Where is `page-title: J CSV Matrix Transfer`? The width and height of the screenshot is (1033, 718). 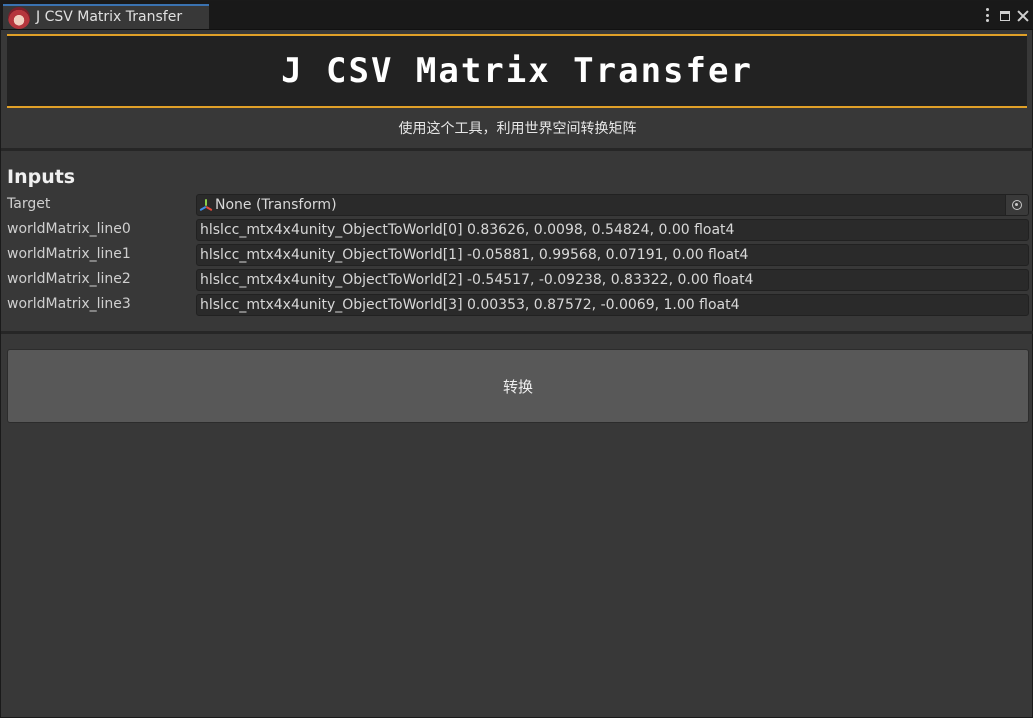
page-title: J CSV Matrix Transfer is located at coordinates (517, 71).